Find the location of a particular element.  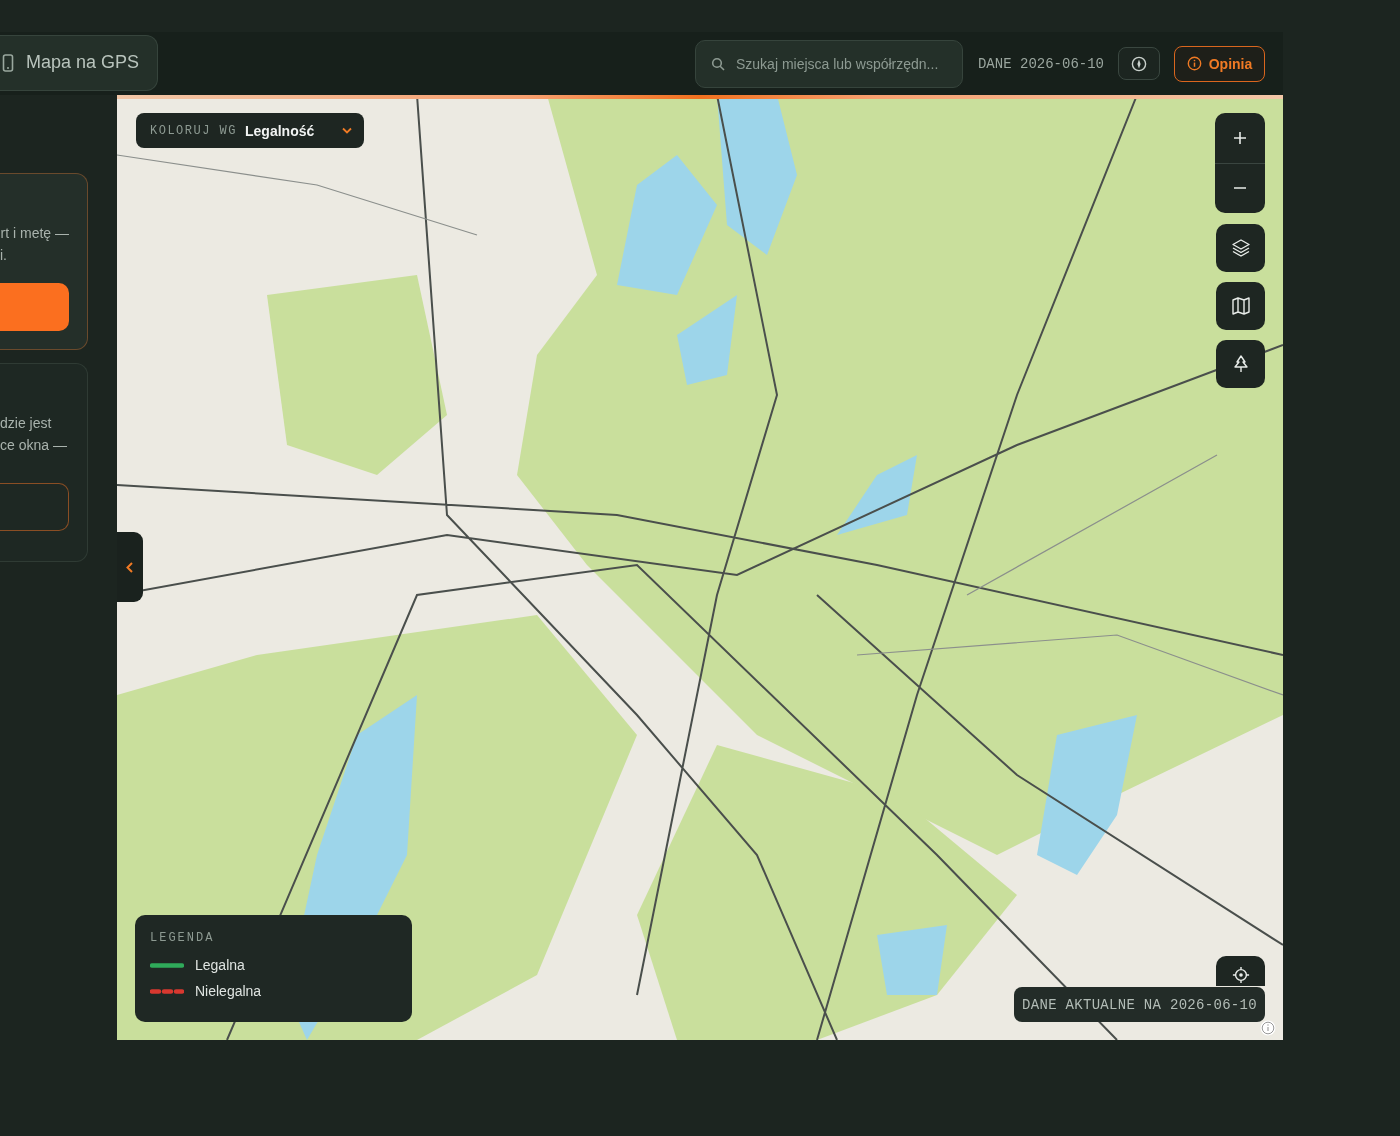

locate-button is located at coordinates (1240, 971).